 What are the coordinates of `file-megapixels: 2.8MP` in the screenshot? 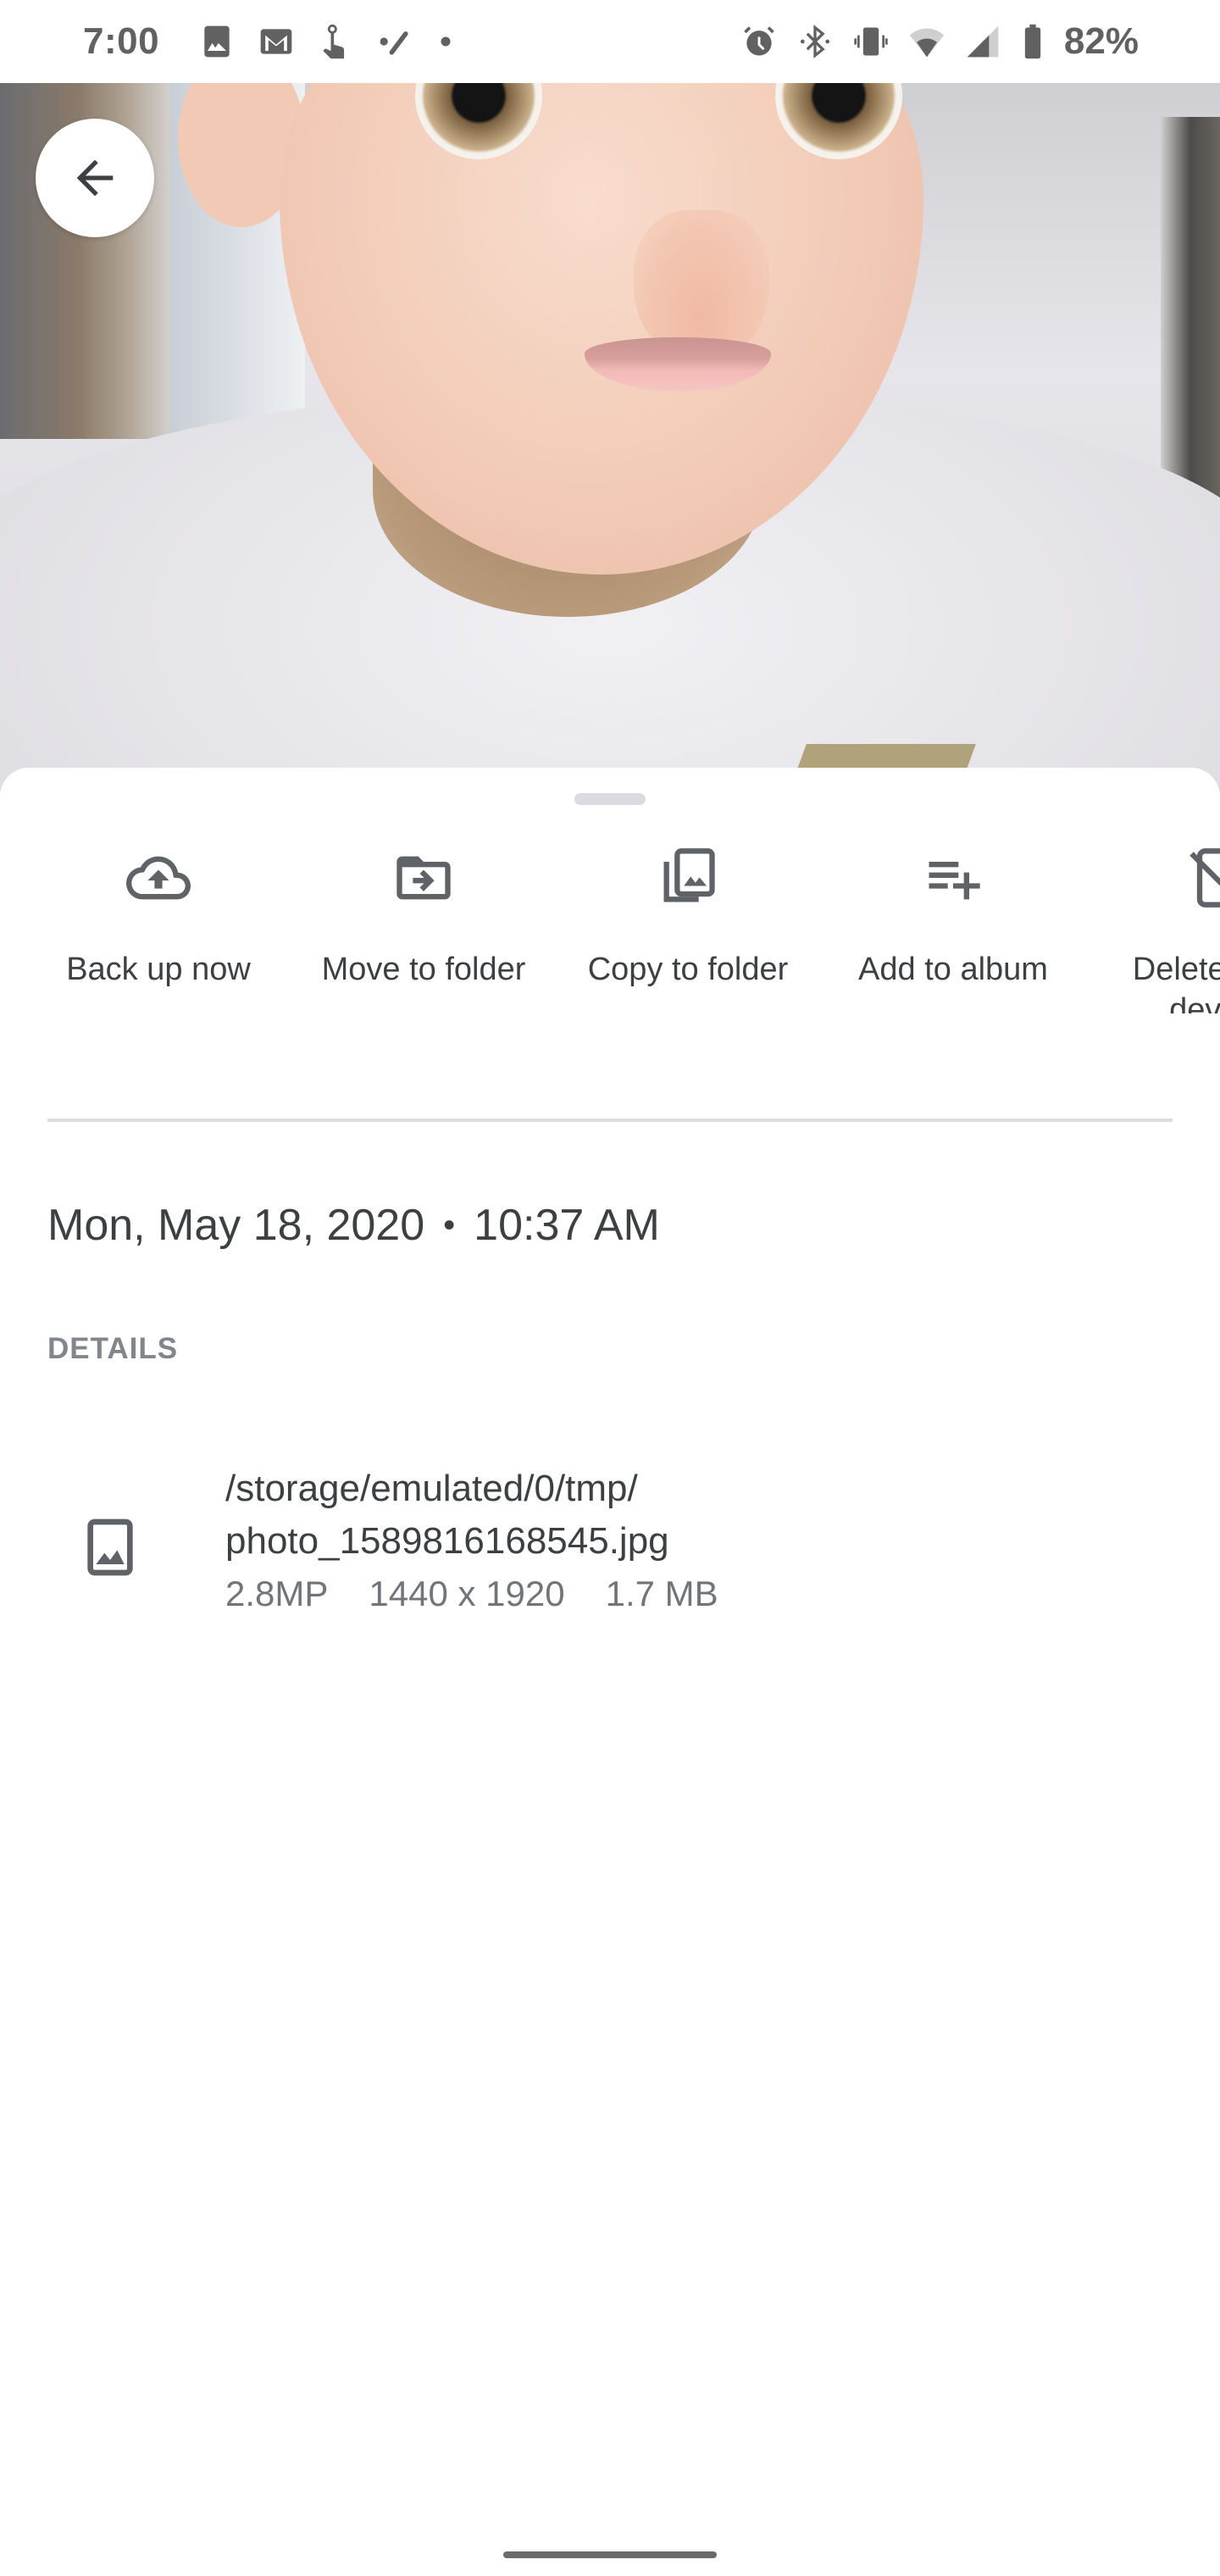 It's located at (277, 1593).